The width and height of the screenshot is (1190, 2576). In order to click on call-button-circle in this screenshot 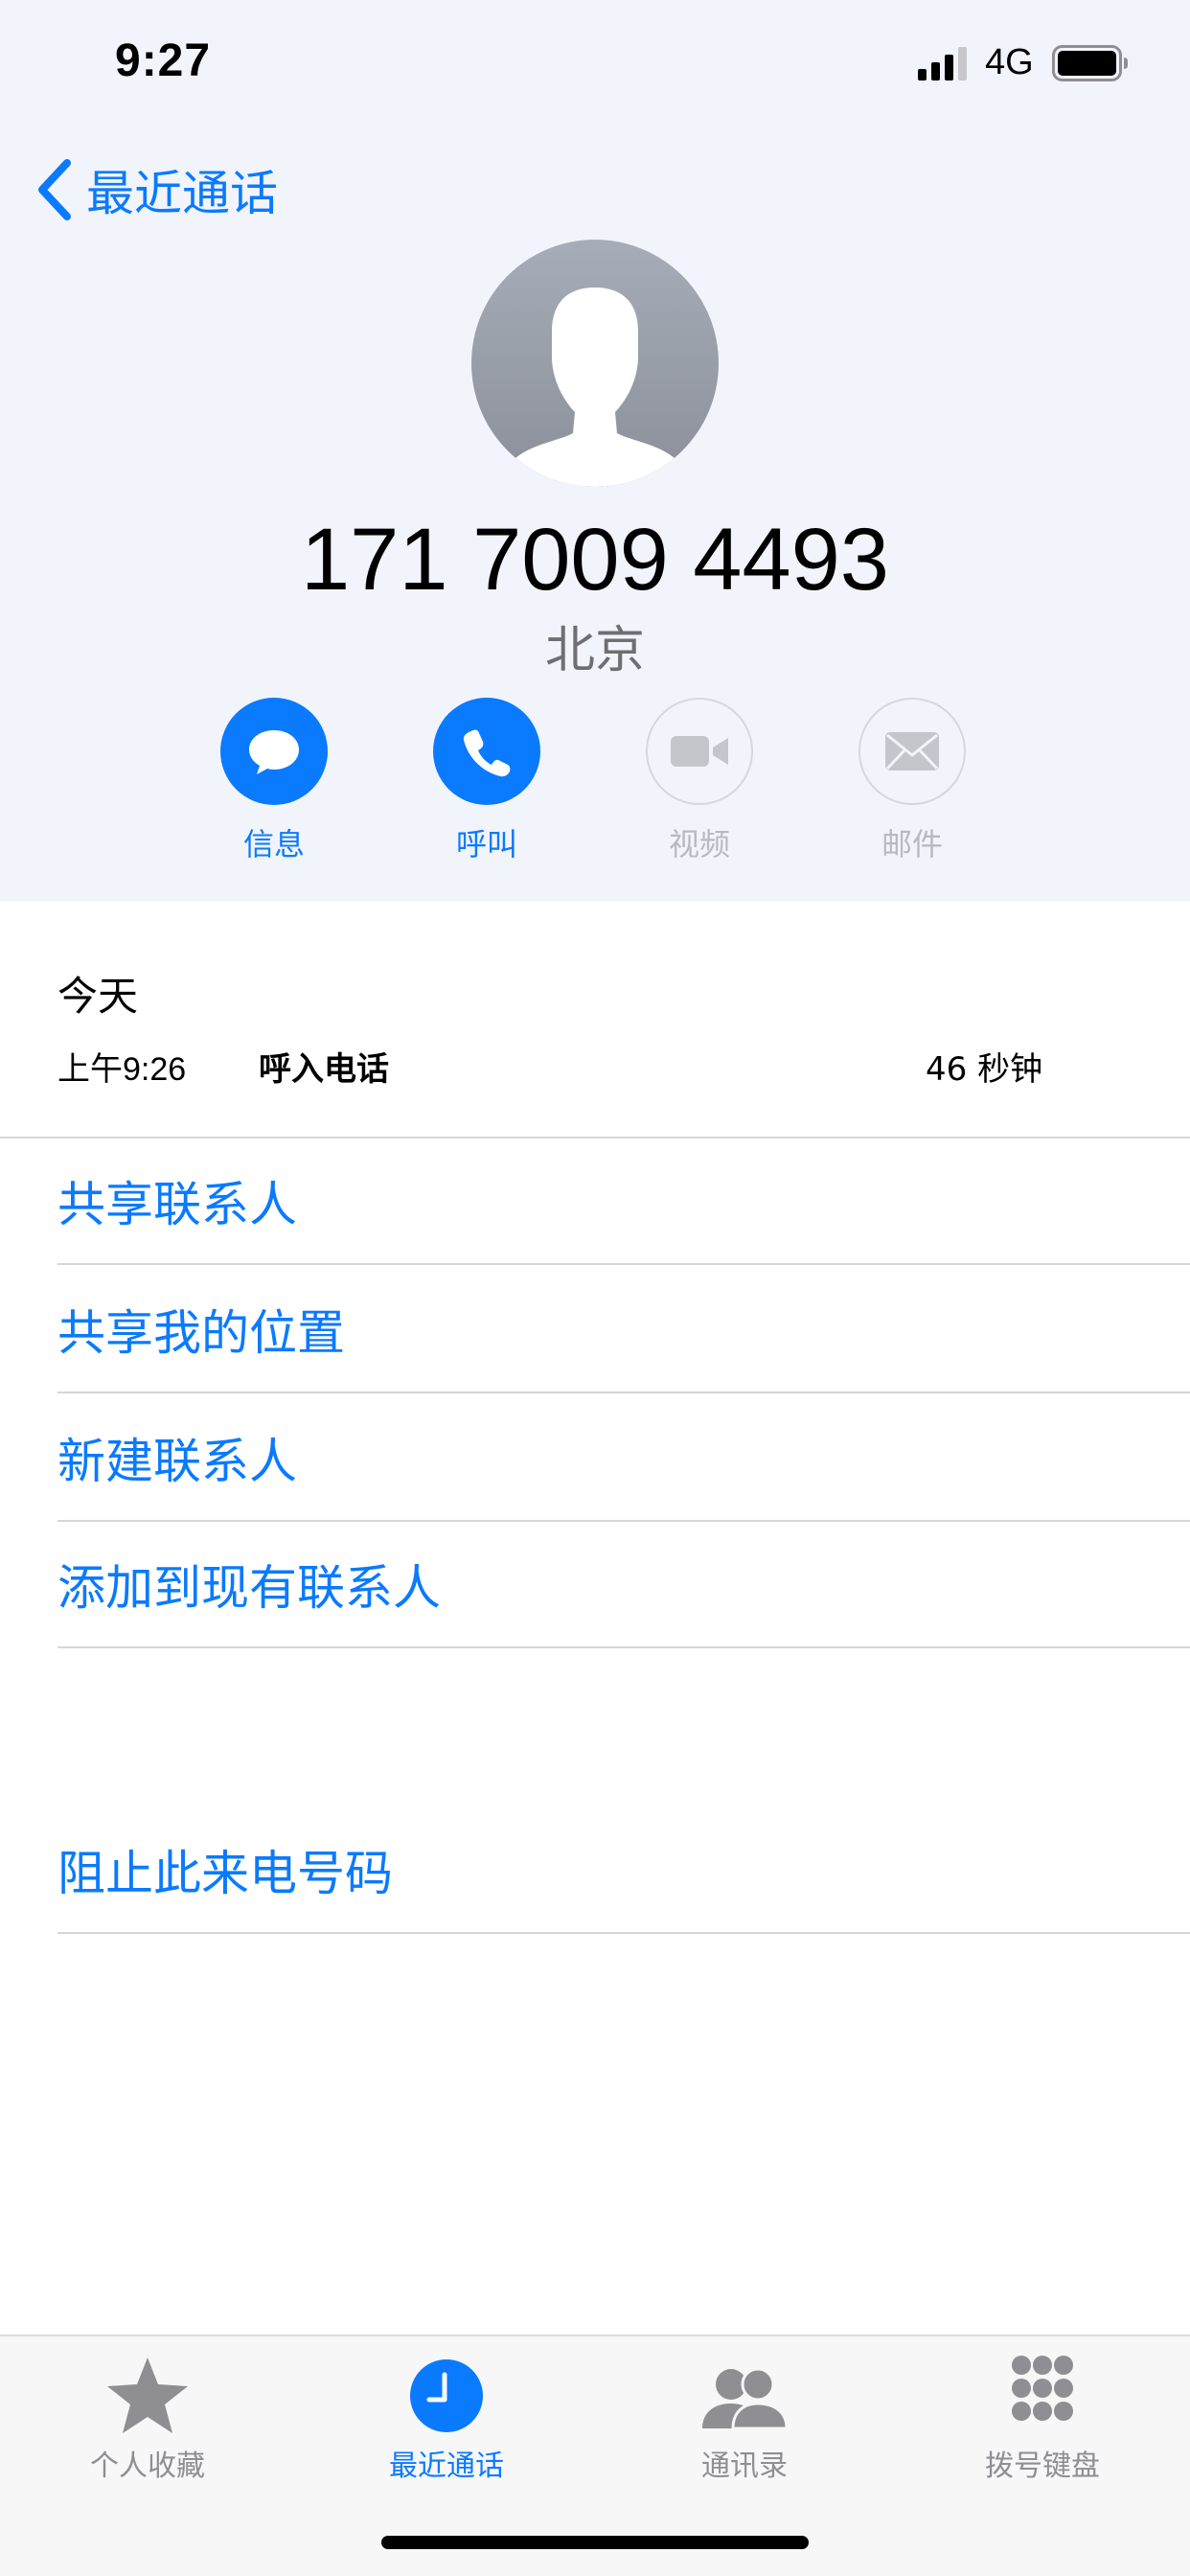, I will do `click(487, 751)`.